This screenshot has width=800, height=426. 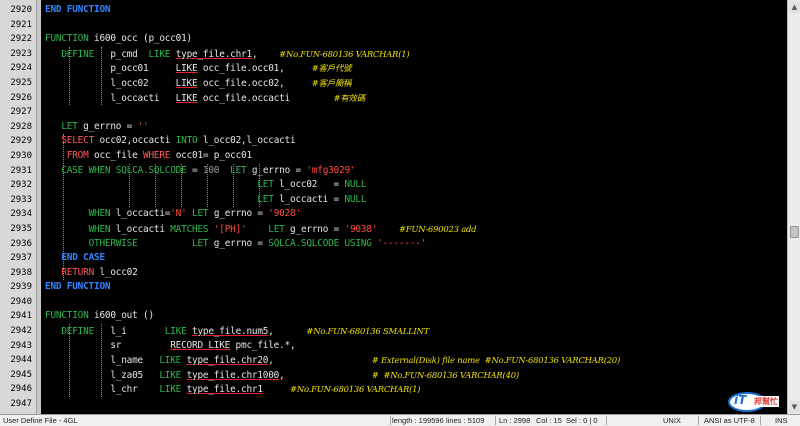 I want to click on code-line: 2922 FUNCTION i600_occ (p_occ01), so click(x=398, y=39).